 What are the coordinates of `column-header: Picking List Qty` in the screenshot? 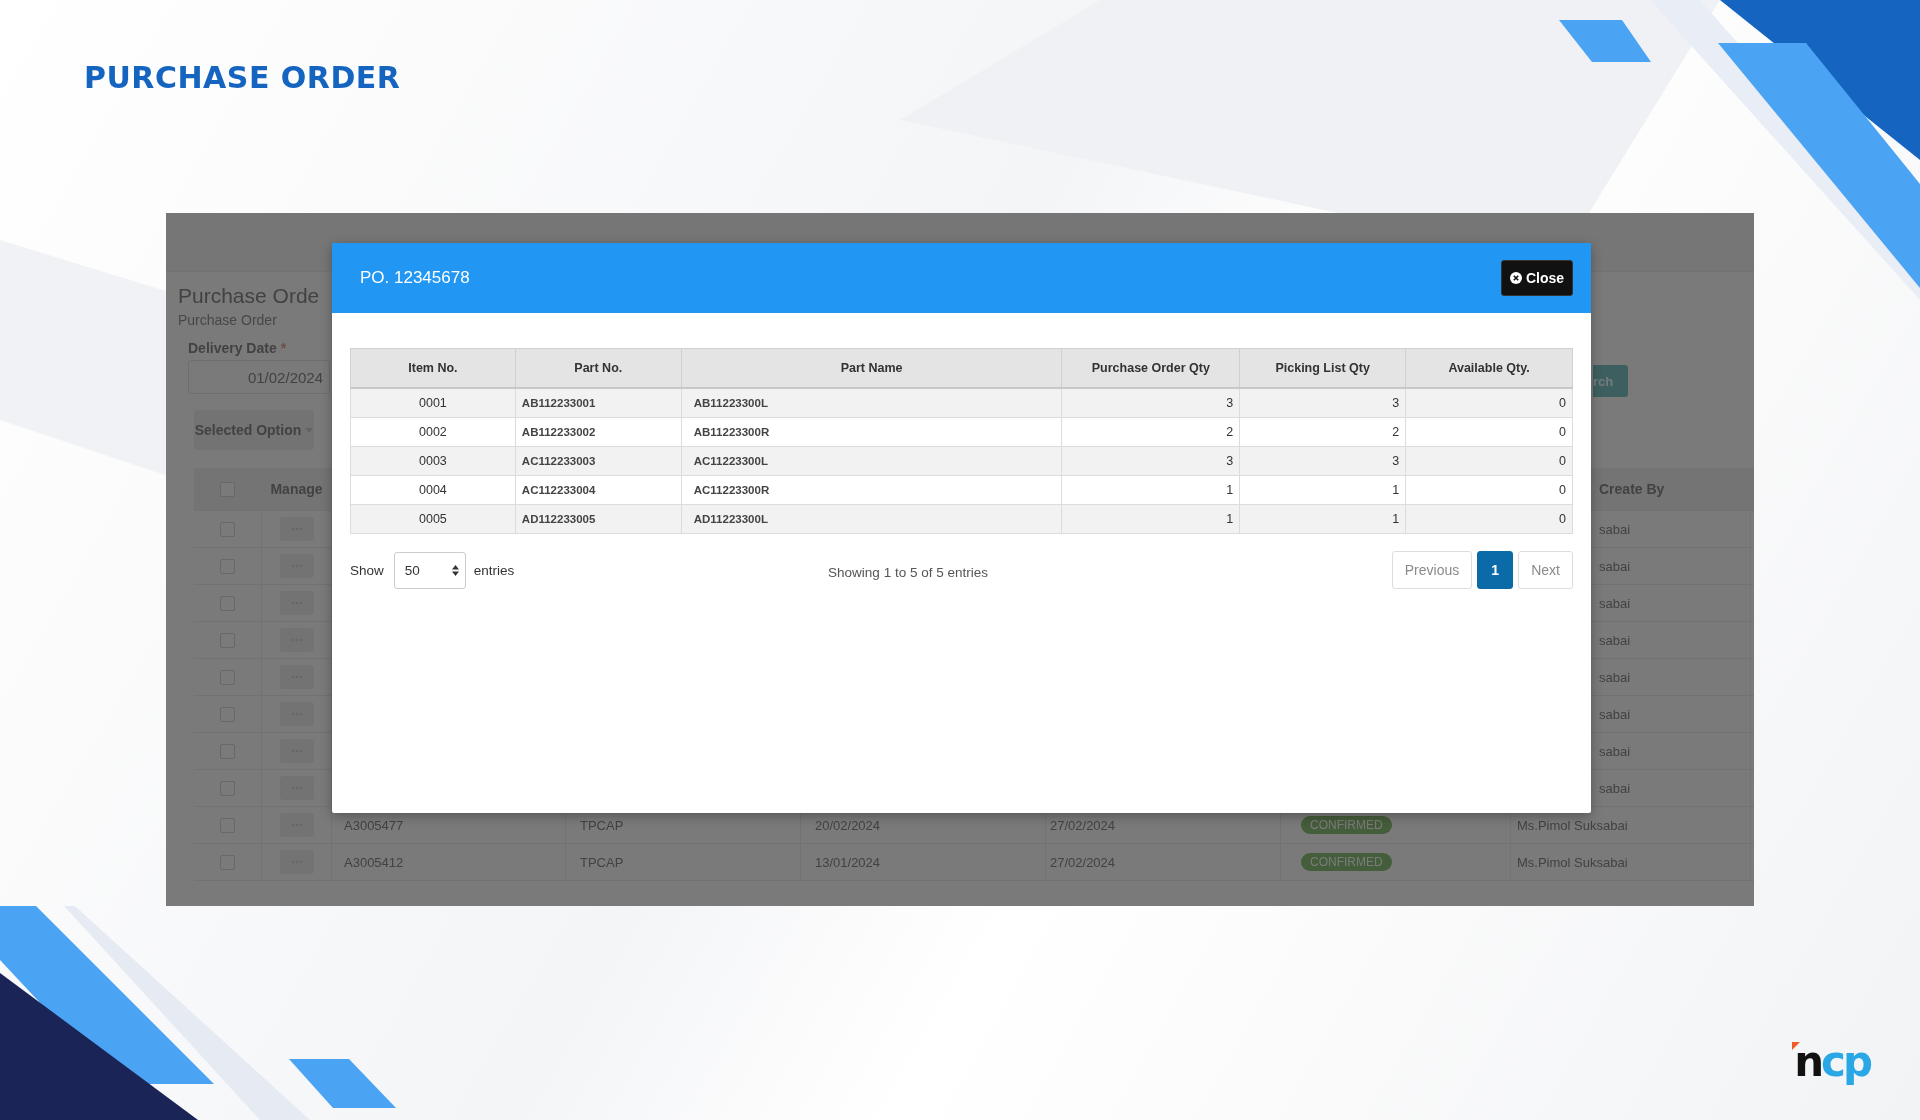 It's located at (1322, 368).